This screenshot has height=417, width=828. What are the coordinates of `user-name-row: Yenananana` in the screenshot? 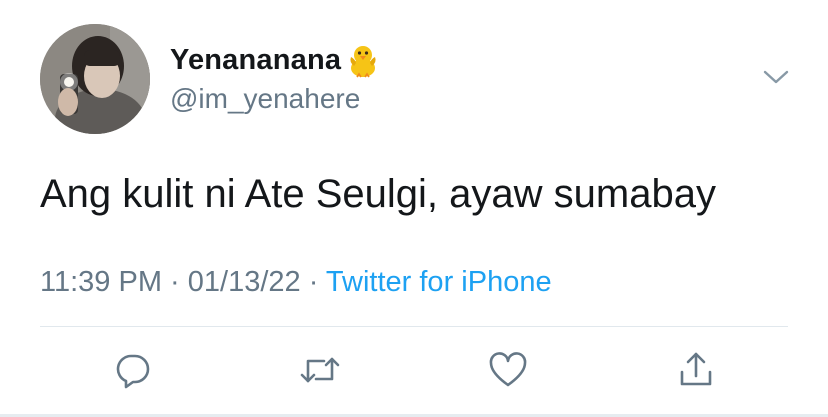 It's located at (276, 60).